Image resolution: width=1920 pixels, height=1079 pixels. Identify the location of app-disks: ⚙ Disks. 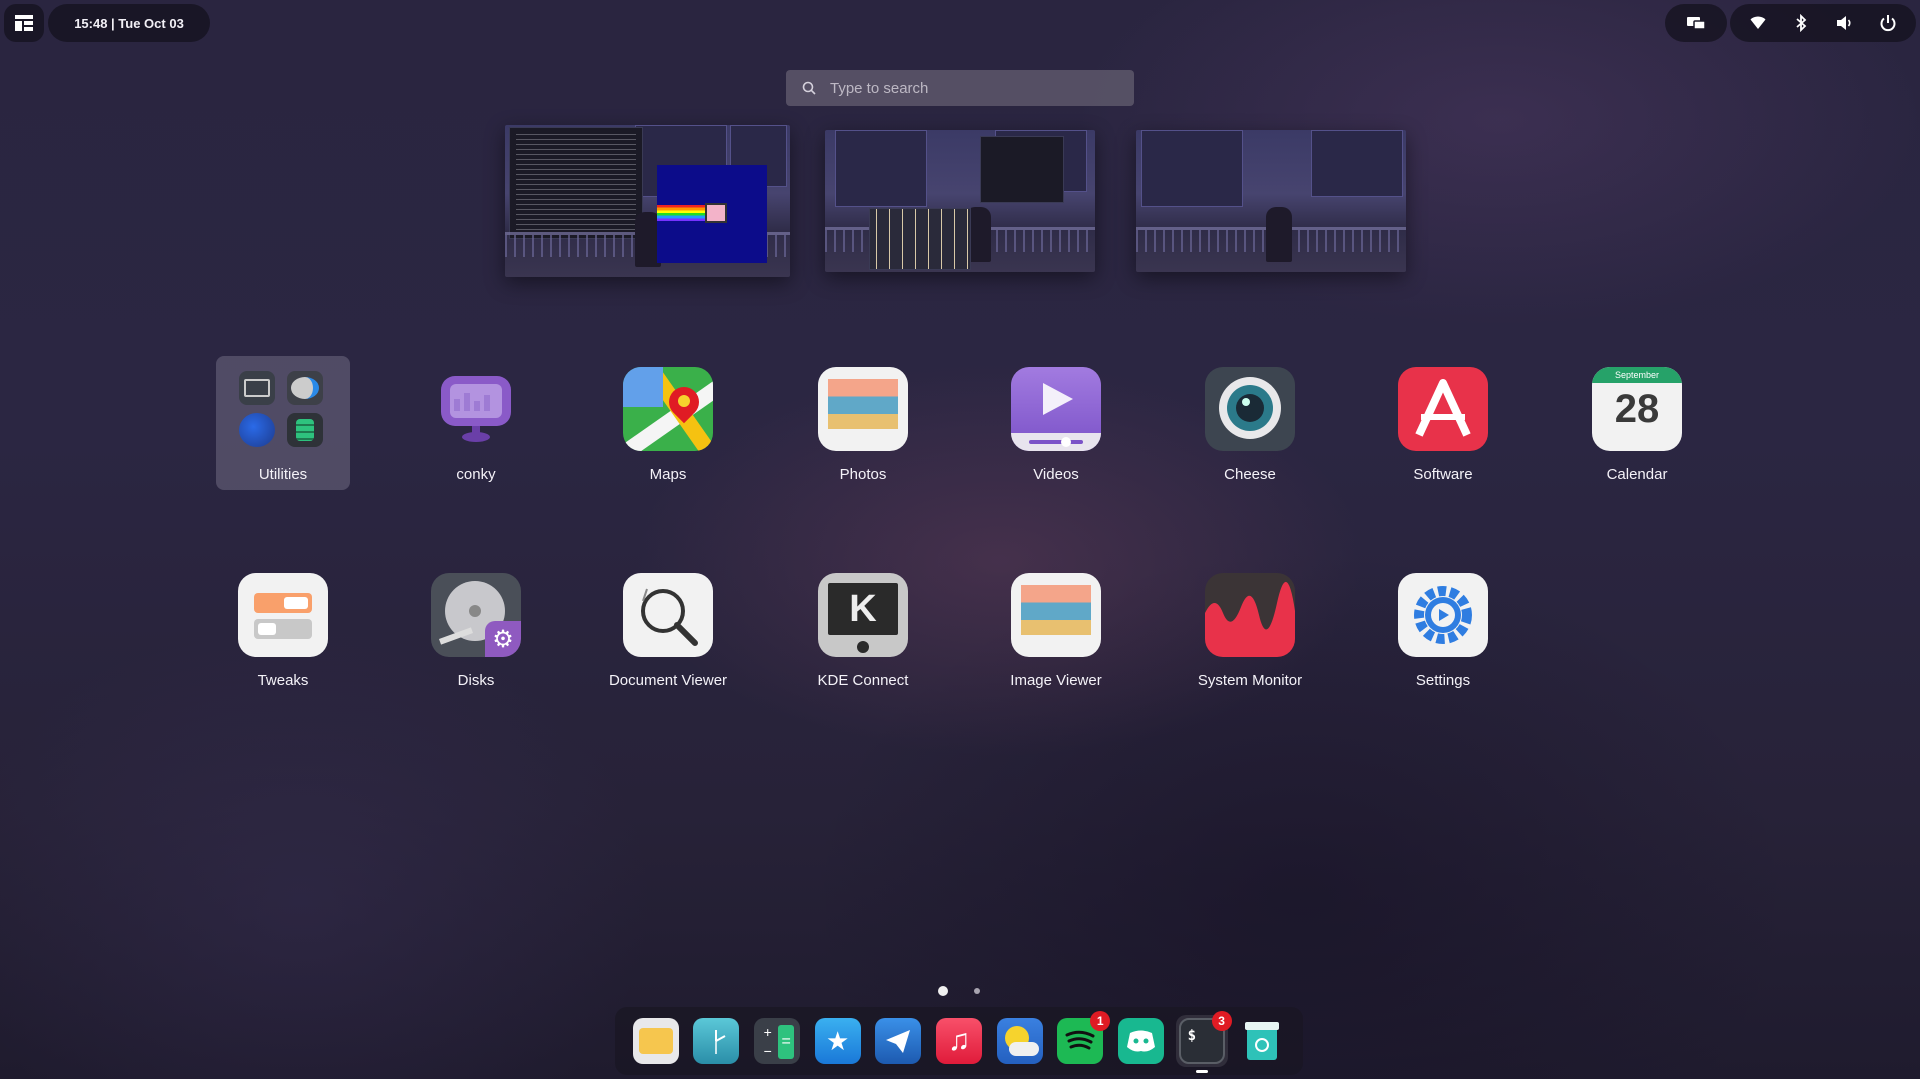
(476, 629).